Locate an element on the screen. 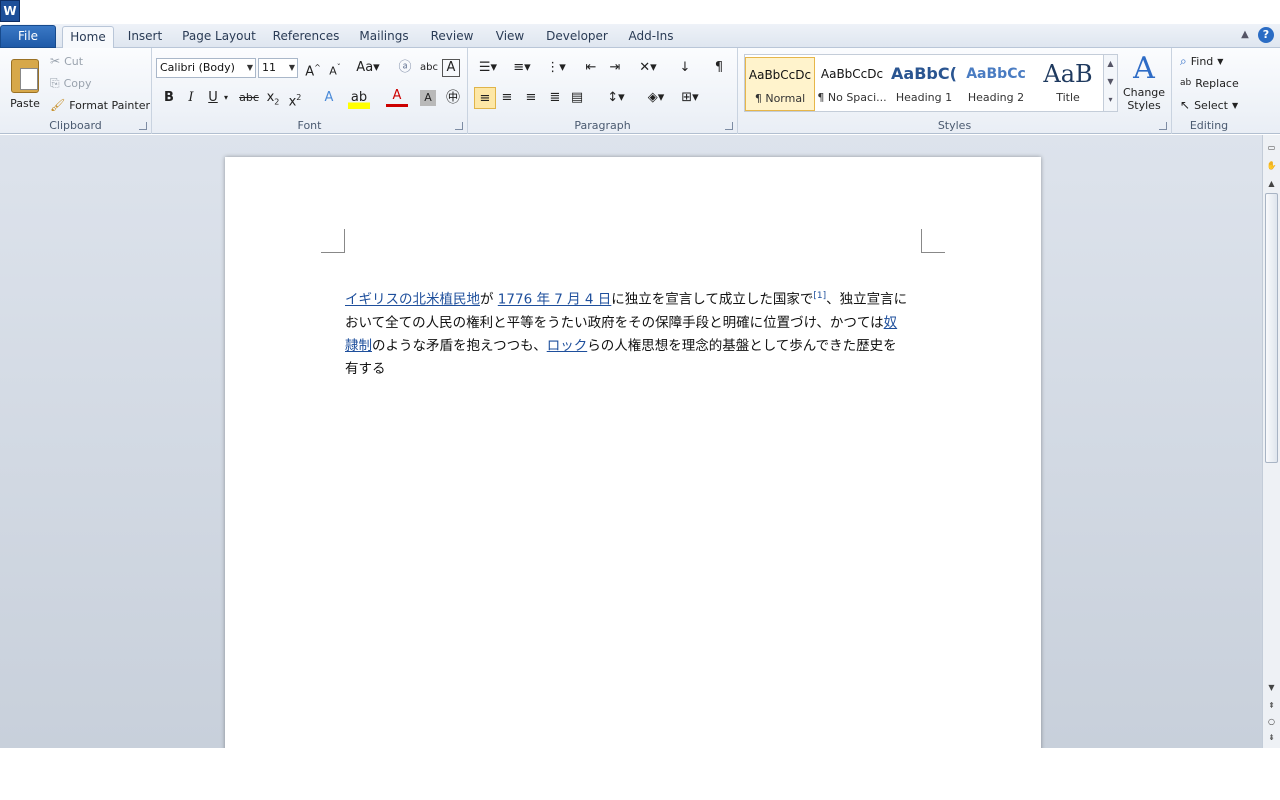 This screenshot has width=1280, height=800. increase-indent-icon: ⇥ is located at coordinates (615, 68).